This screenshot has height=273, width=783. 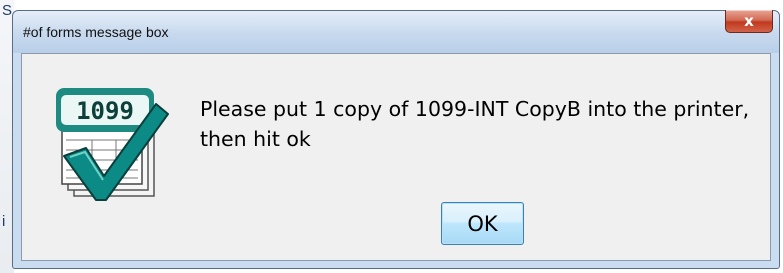 I want to click on icon-label: 1099, so click(x=105, y=111).